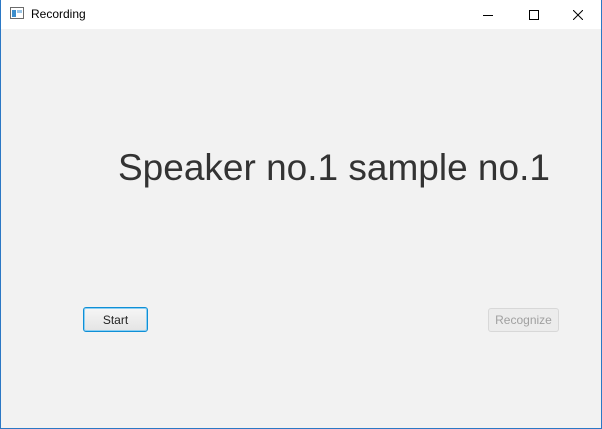  I want to click on title-bar: Recording, so click(301, 14).